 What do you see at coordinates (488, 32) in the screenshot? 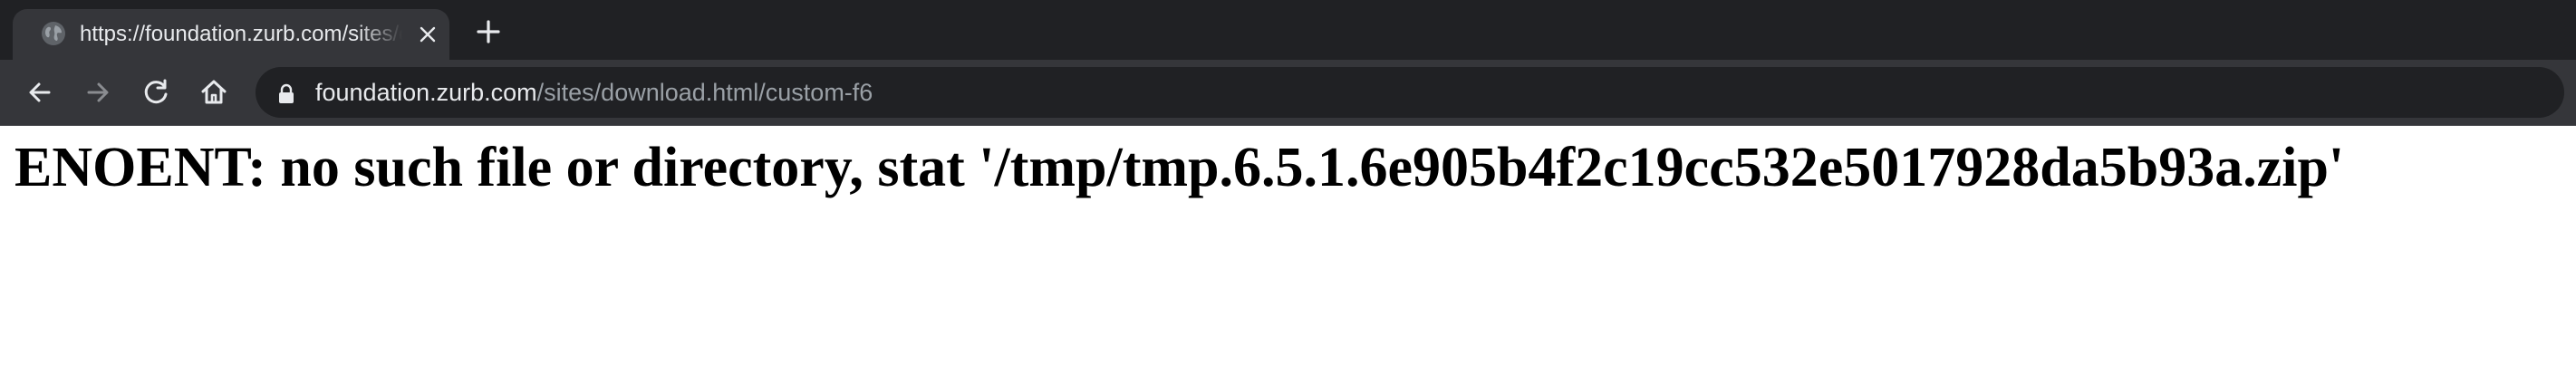
I see `new-tab-plus-icon` at bounding box center [488, 32].